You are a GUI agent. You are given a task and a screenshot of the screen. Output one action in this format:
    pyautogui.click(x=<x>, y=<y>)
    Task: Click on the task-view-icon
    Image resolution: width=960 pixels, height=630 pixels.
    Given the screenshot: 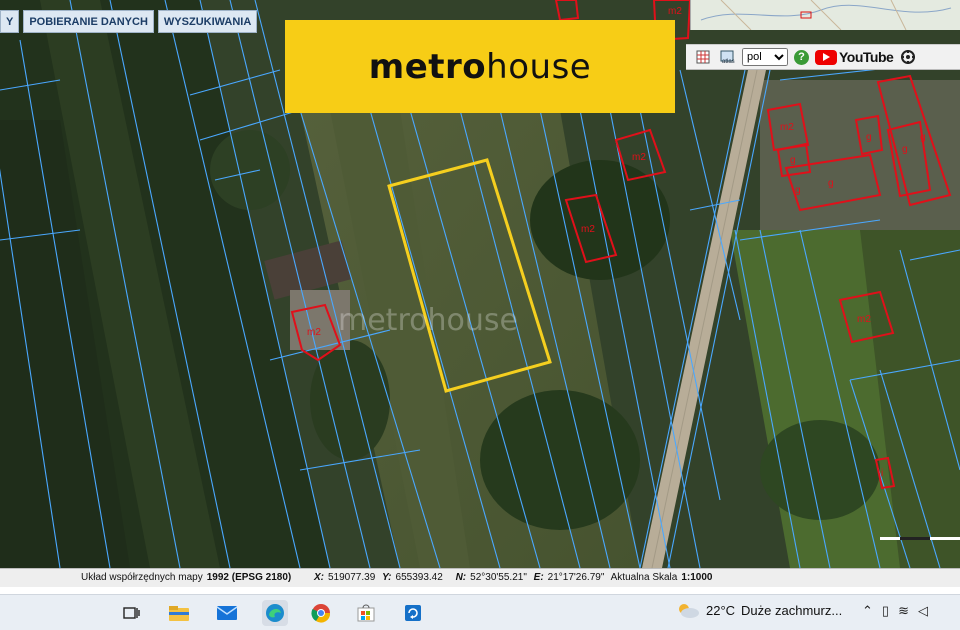 What is the action you would take?
    pyautogui.click(x=131, y=613)
    